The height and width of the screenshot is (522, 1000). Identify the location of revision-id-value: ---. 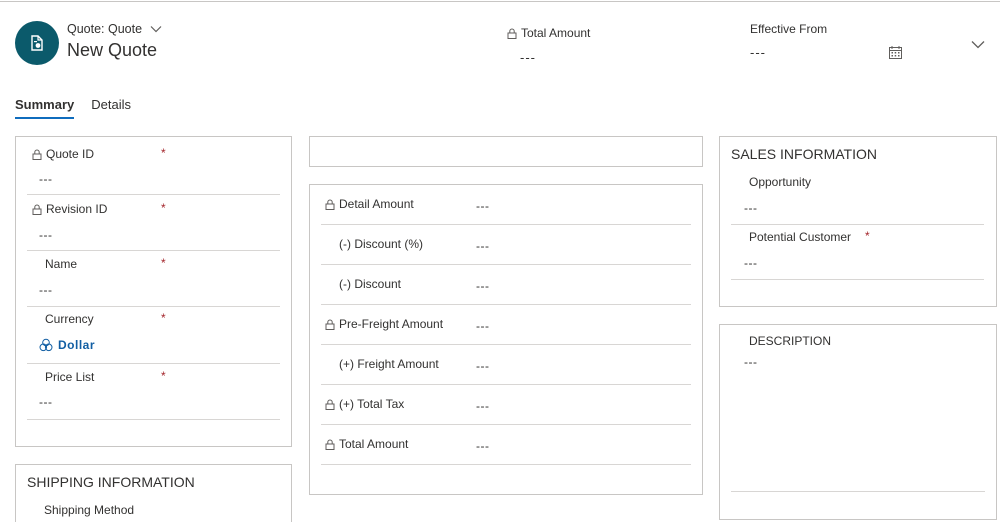
(46, 235).